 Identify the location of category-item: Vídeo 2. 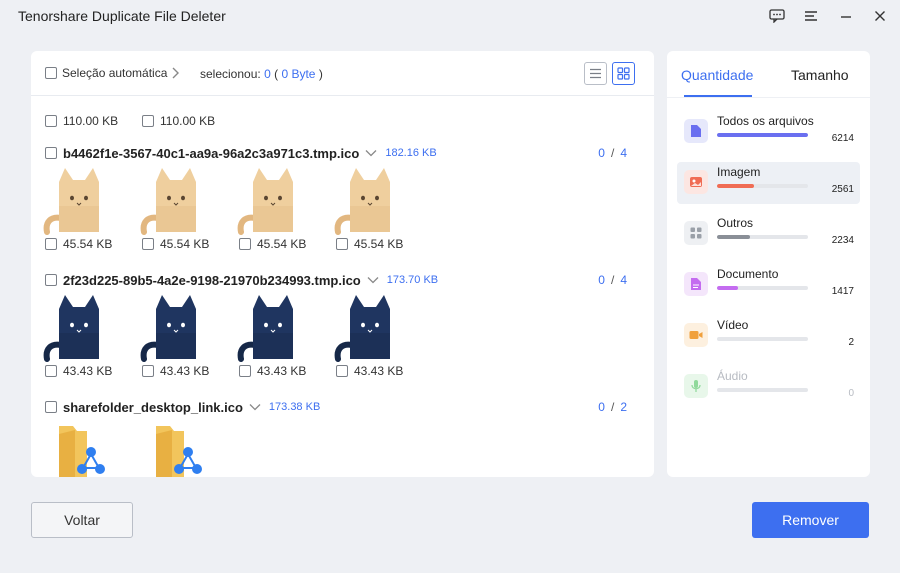
(768, 336).